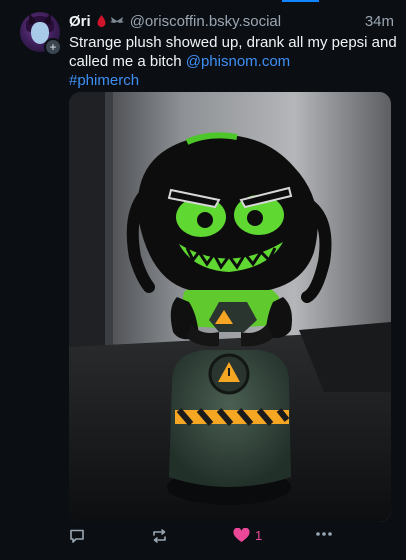  What do you see at coordinates (80, 21) in the screenshot?
I see `display-name: Øri` at bounding box center [80, 21].